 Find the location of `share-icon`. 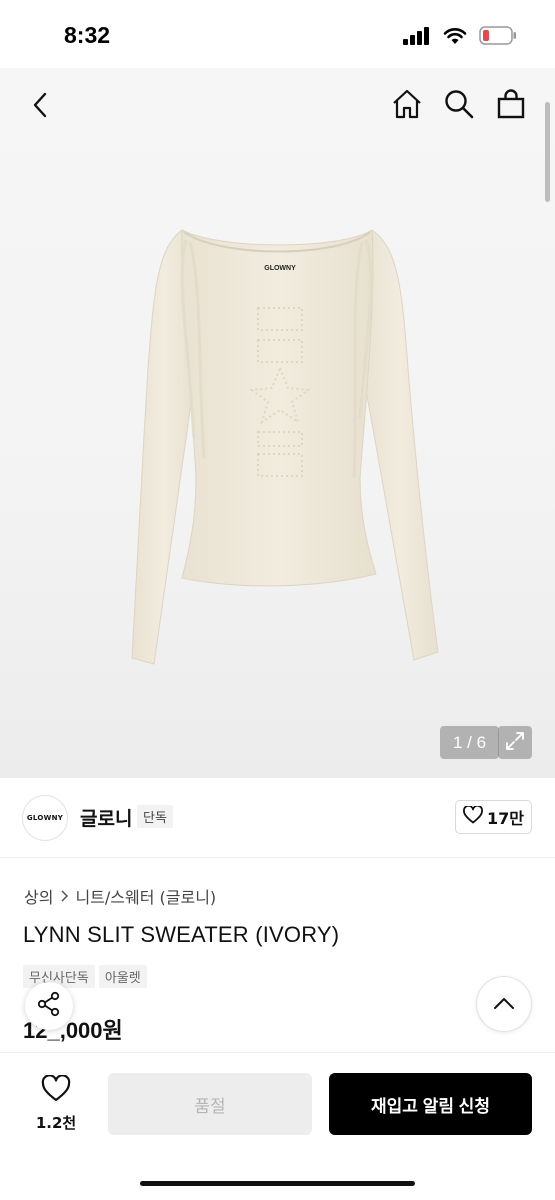

share-icon is located at coordinates (49, 1006).